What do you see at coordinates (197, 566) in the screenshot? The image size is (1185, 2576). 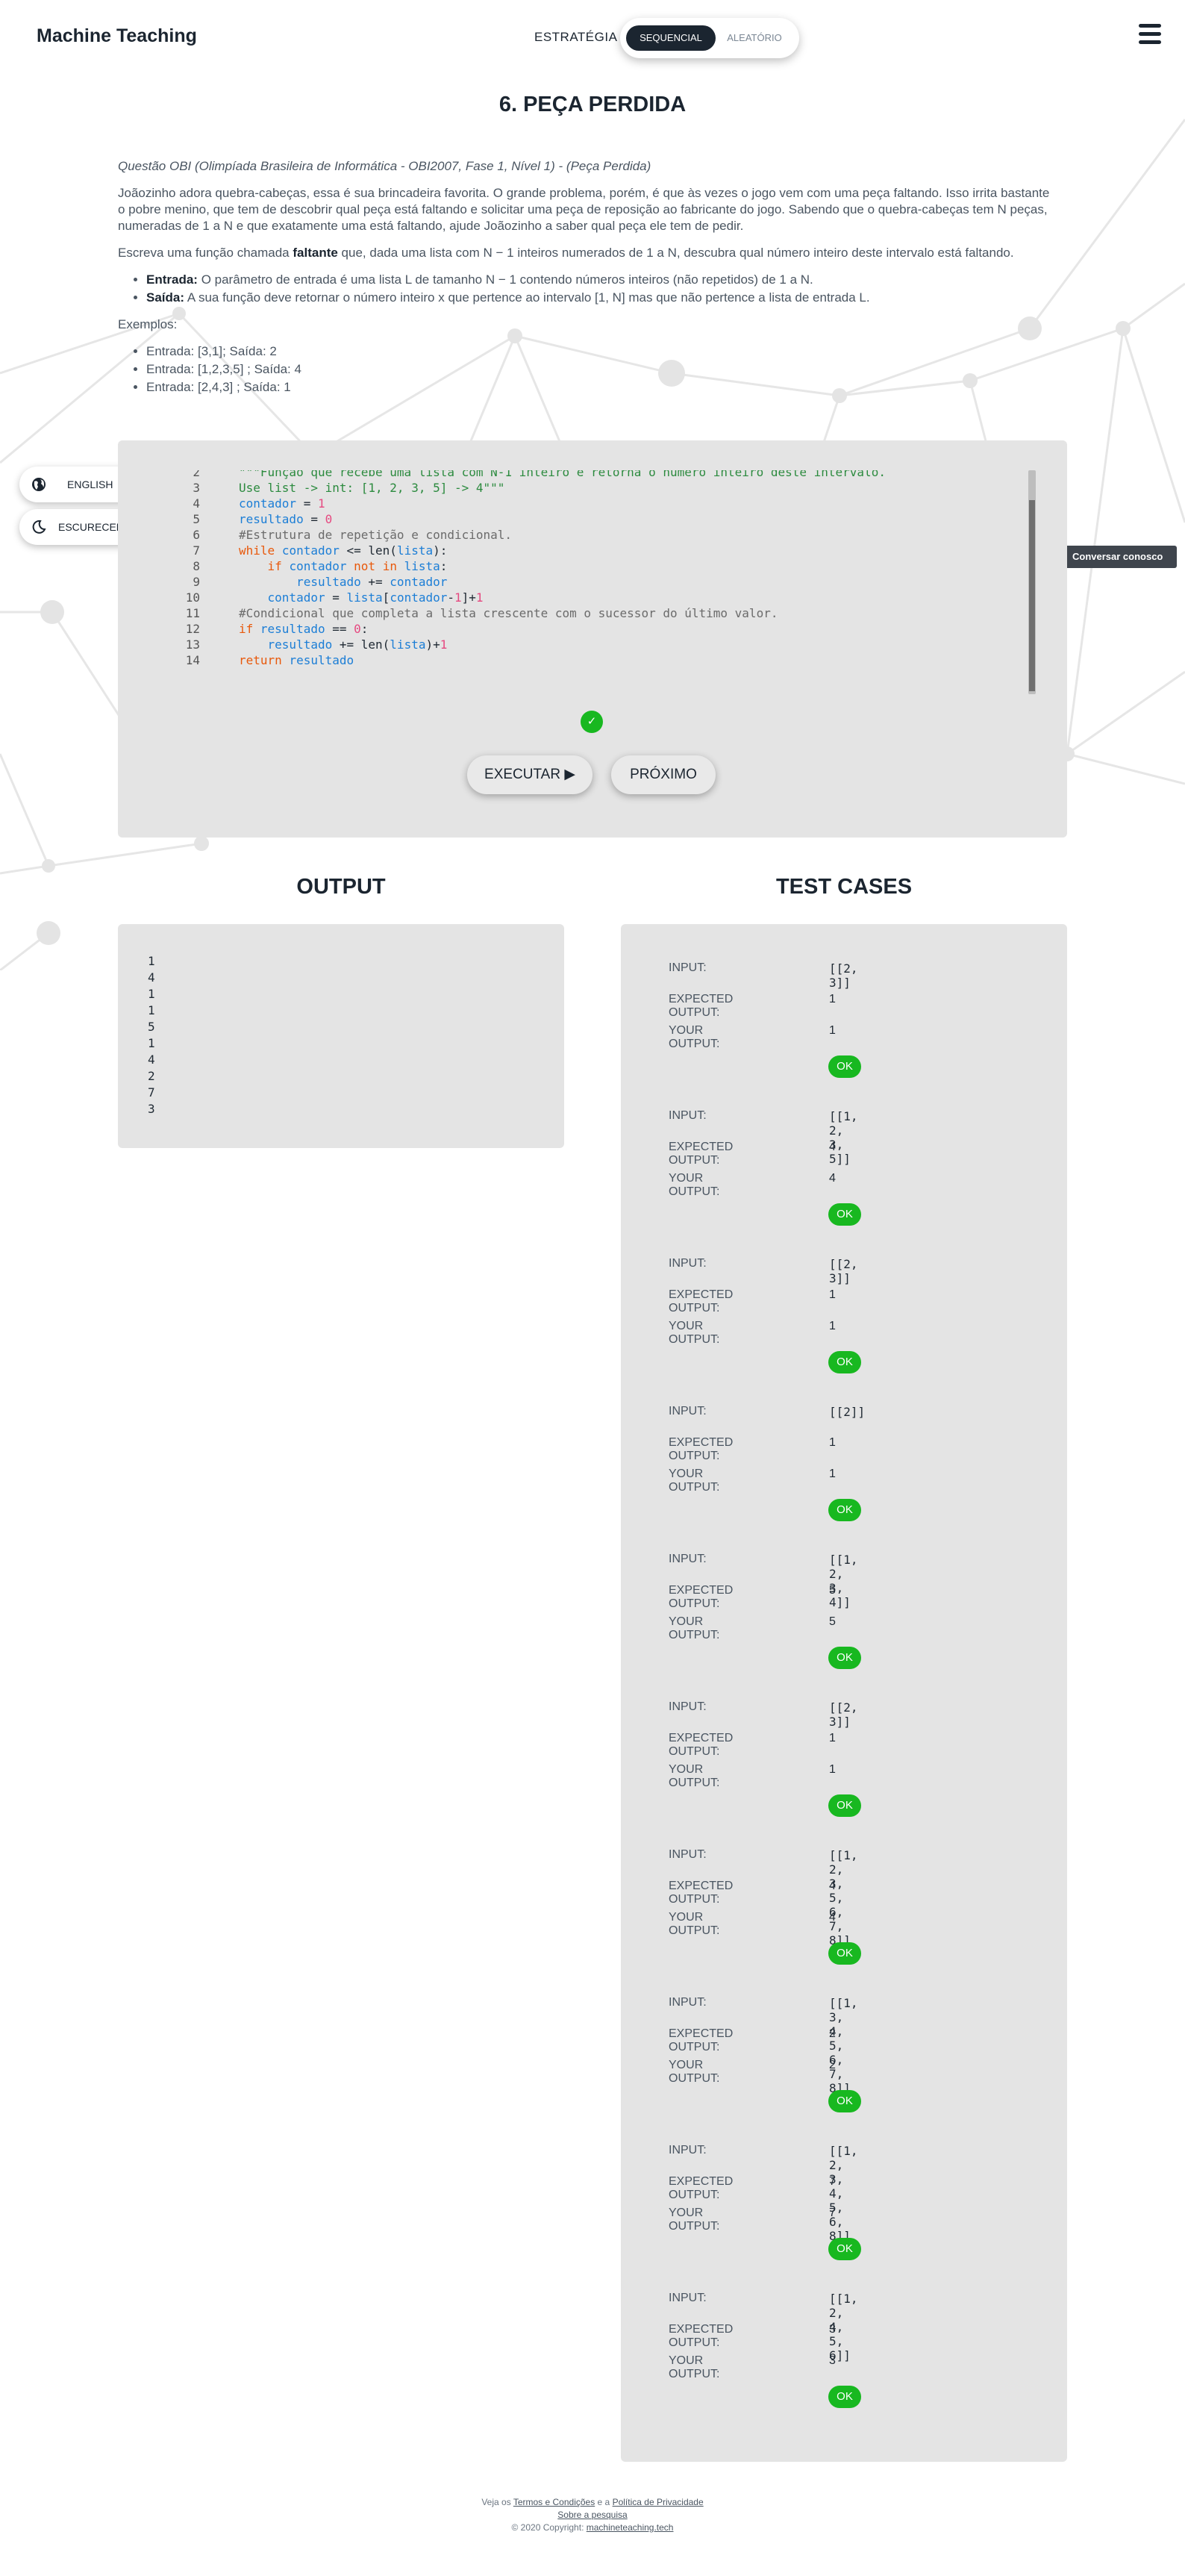 I see `line-number: 8` at bounding box center [197, 566].